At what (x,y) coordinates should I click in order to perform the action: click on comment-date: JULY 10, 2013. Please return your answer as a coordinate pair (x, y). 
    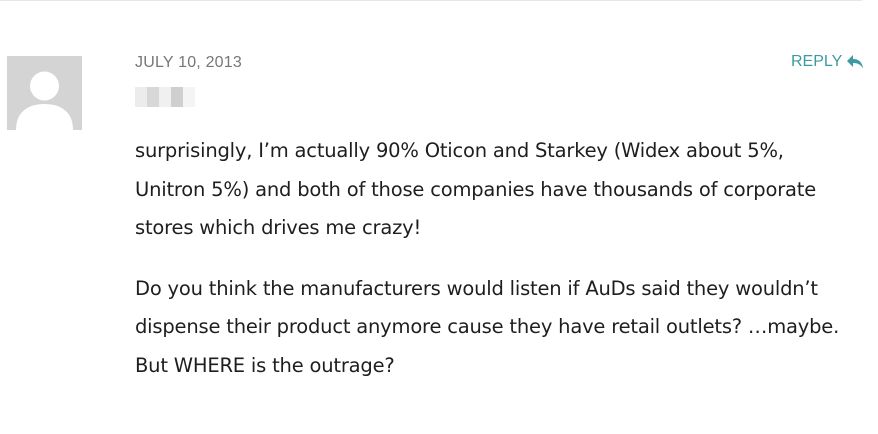
    Looking at the image, I should click on (188, 62).